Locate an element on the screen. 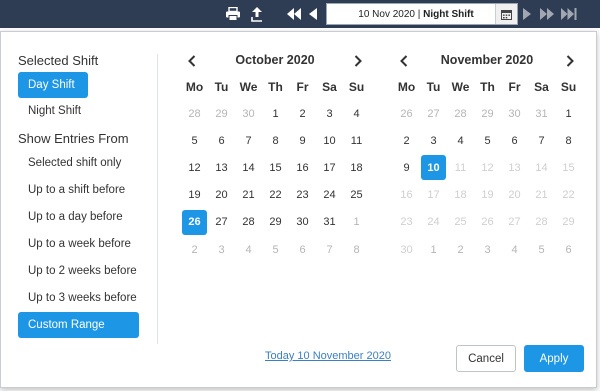  day-cell: 18 is located at coordinates (356, 167).